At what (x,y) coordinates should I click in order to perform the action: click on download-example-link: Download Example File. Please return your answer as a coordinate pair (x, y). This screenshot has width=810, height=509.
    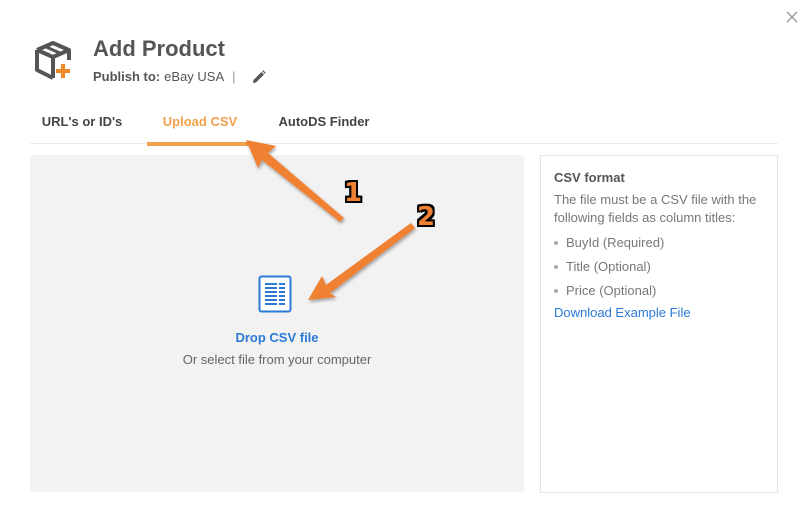
    Looking at the image, I should click on (659, 312).